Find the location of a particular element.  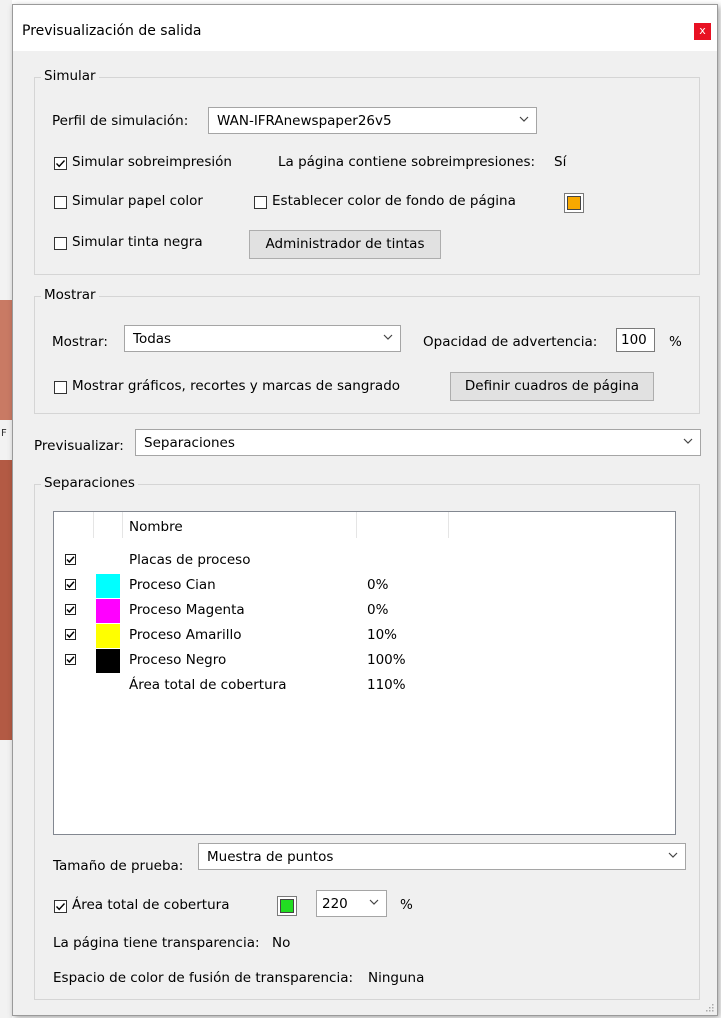

perfil-select: WAN-IFRAnewspaper26v5 is located at coordinates (372, 120).